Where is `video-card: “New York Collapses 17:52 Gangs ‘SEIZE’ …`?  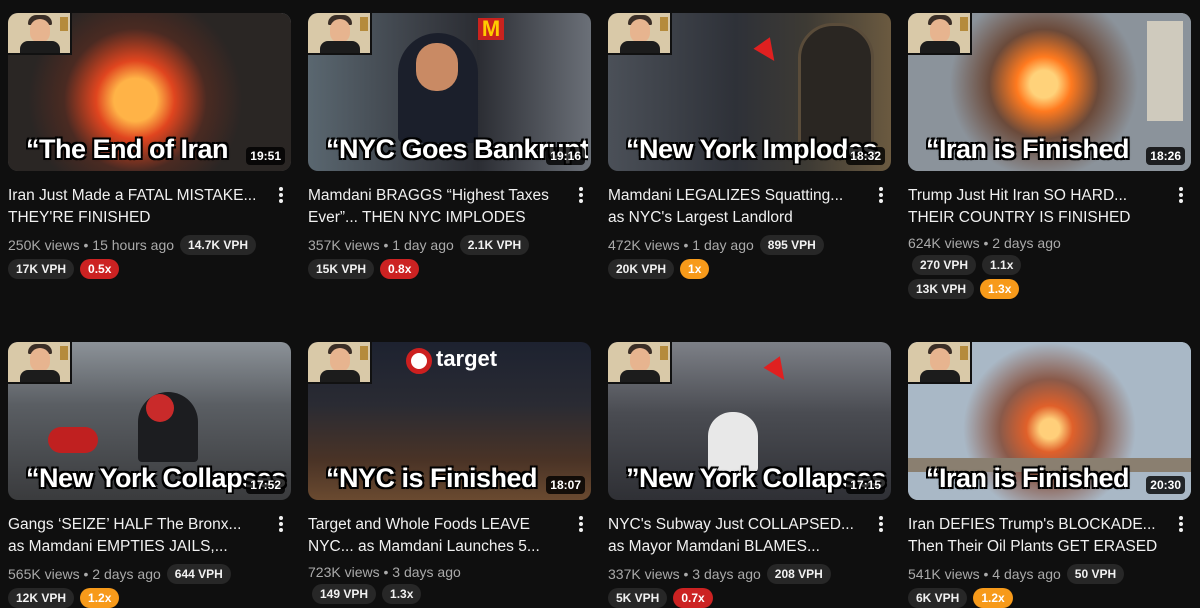 video-card: “New York Collapses 17:52 Gangs ‘SEIZE’ … is located at coordinates (149, 475).